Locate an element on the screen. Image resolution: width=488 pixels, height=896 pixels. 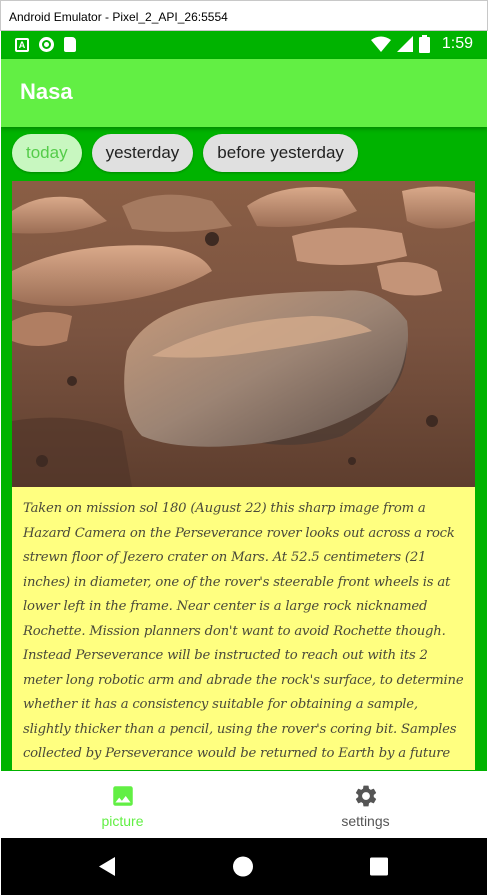
bottom-navigation: picture settings is located at coordinates (244, 804).